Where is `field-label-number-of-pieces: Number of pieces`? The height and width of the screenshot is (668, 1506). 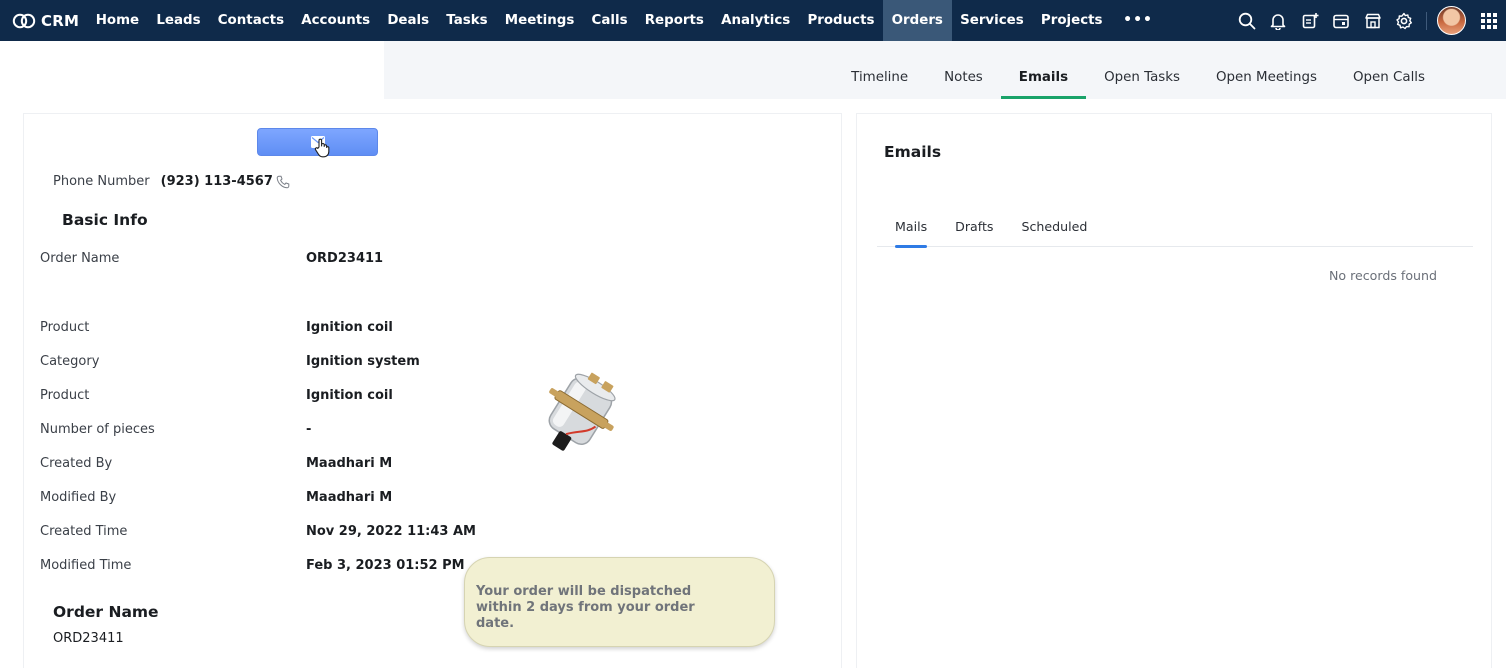 field-label-number-of-pieces: Number of pieces is located at coordinates (97, 429).